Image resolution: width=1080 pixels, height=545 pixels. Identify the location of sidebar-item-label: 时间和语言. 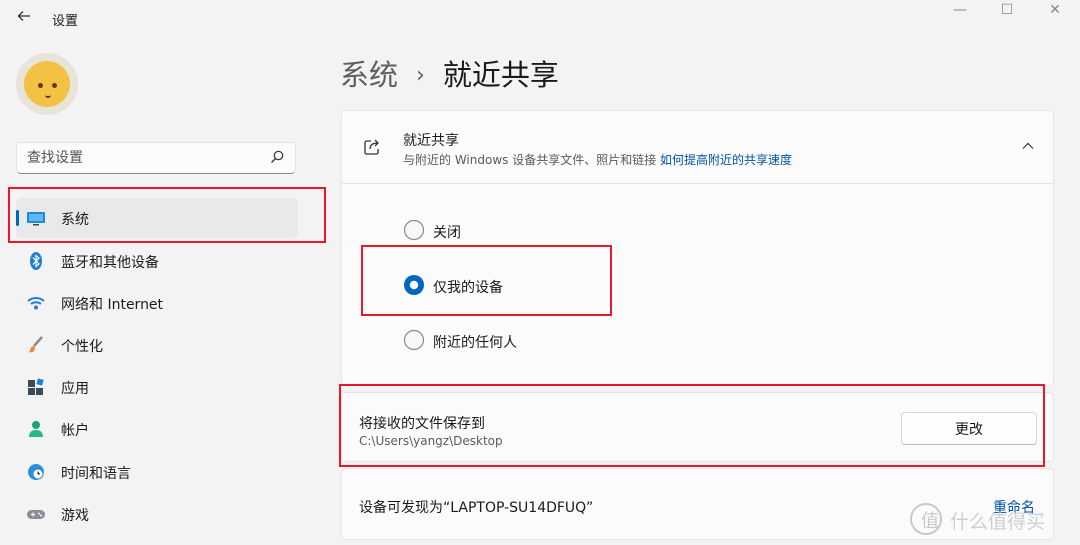
(96, 474).